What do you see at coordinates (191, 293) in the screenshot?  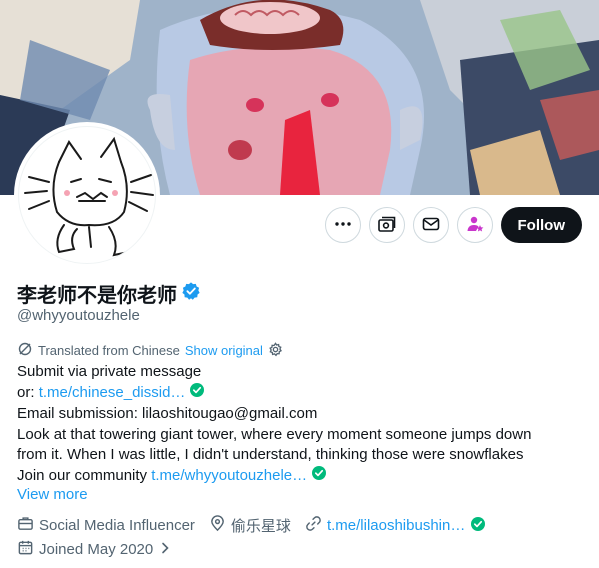 I see `verified-badge-icon` at bounding box center [191, 293].